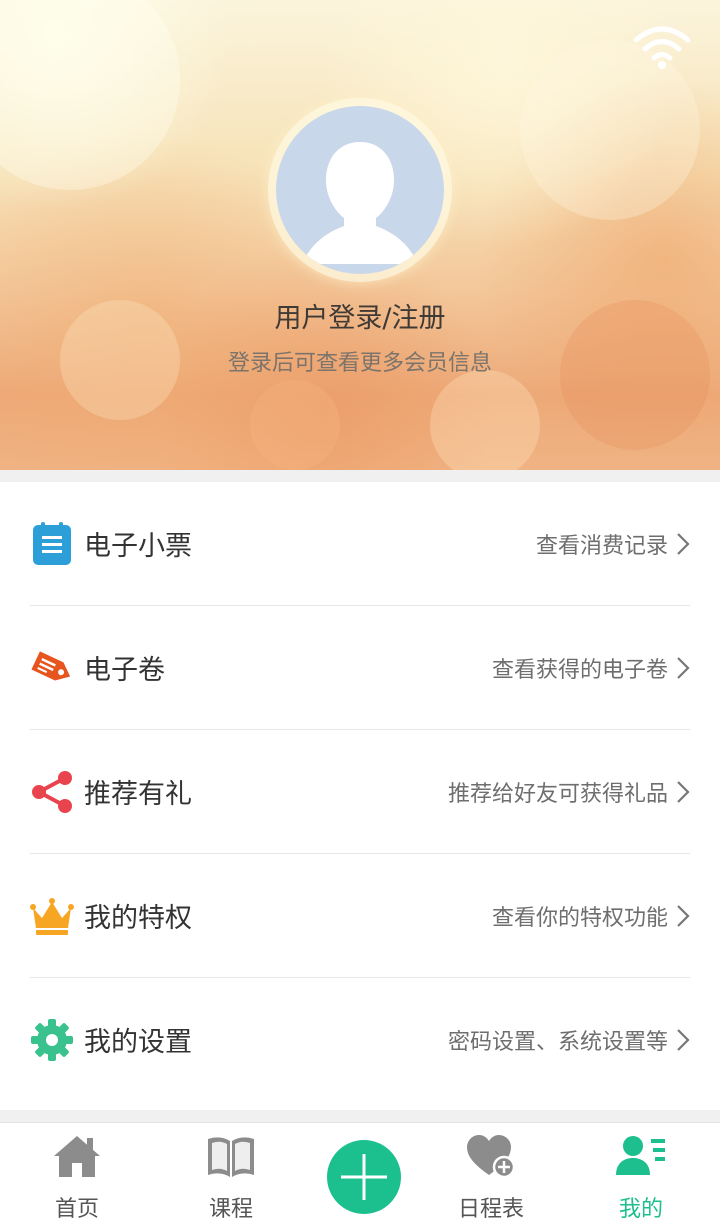 The width and height of the screenshot is (720, 1230). Describe the element at coordinates (360, 1040) in the screenshot. I see `menu-item-settings: 我的设置 密码设置、系统设置等` at that location.